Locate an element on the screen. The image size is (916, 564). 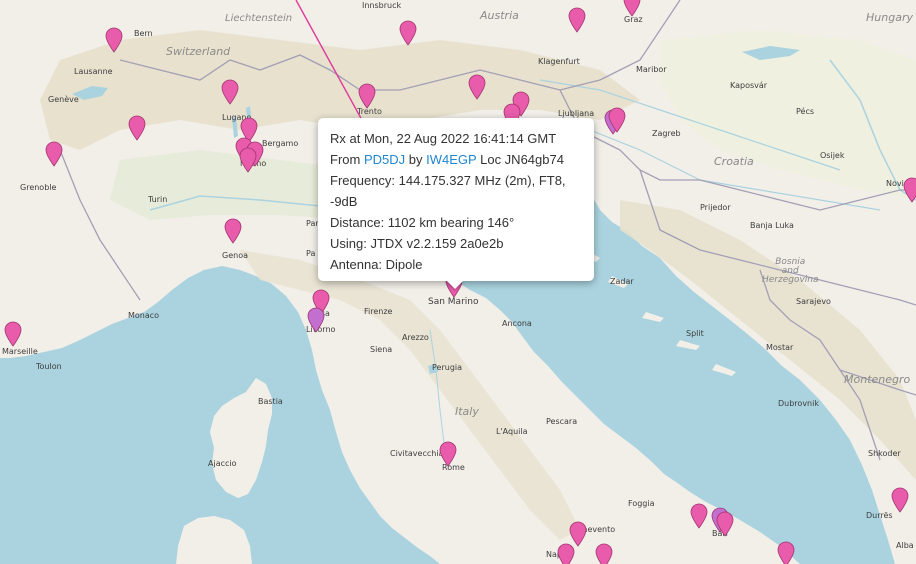
label-siena: Siena is located at coordinates (381, 349).